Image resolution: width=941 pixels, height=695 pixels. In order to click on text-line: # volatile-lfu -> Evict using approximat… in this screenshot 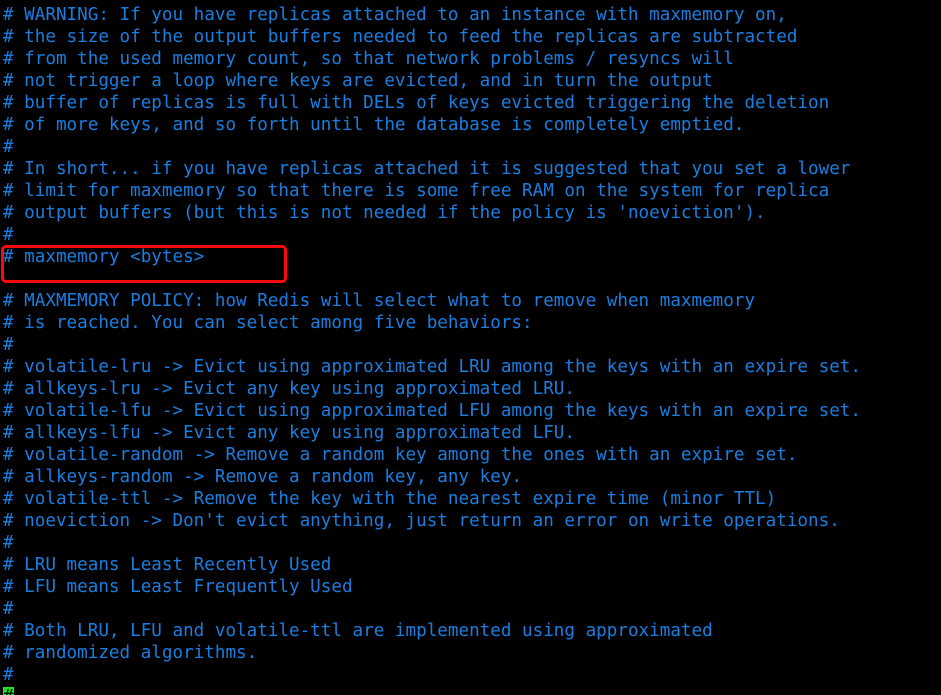, I will do `click(432, 411)`.